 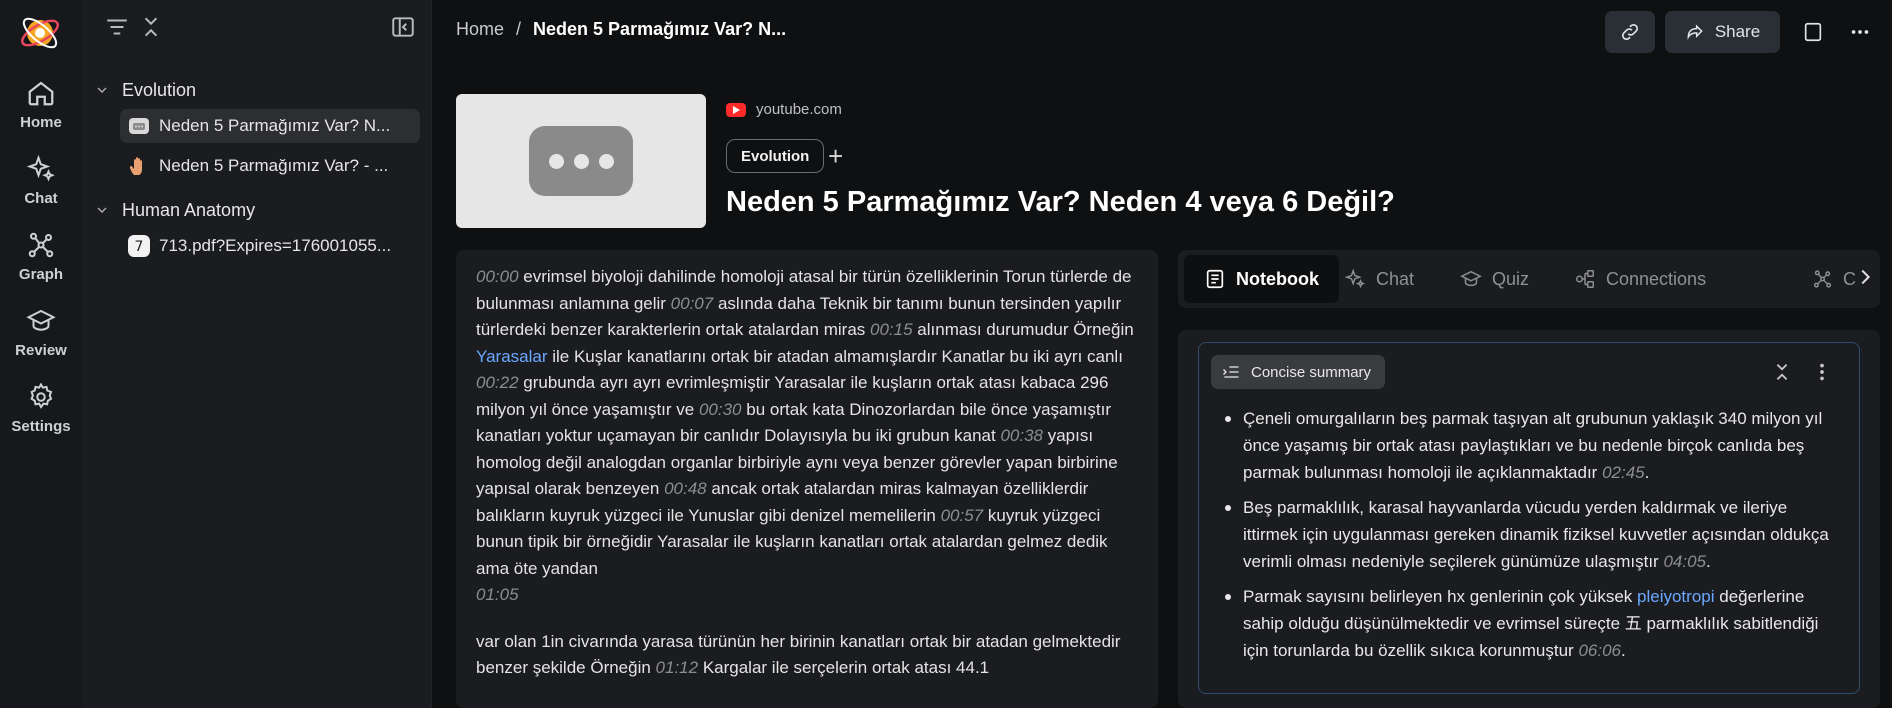 What do you see at coordinates (1822, 374) in the screenshot?
I see `more-vertical-icon` at bounding box center [1822, 374].